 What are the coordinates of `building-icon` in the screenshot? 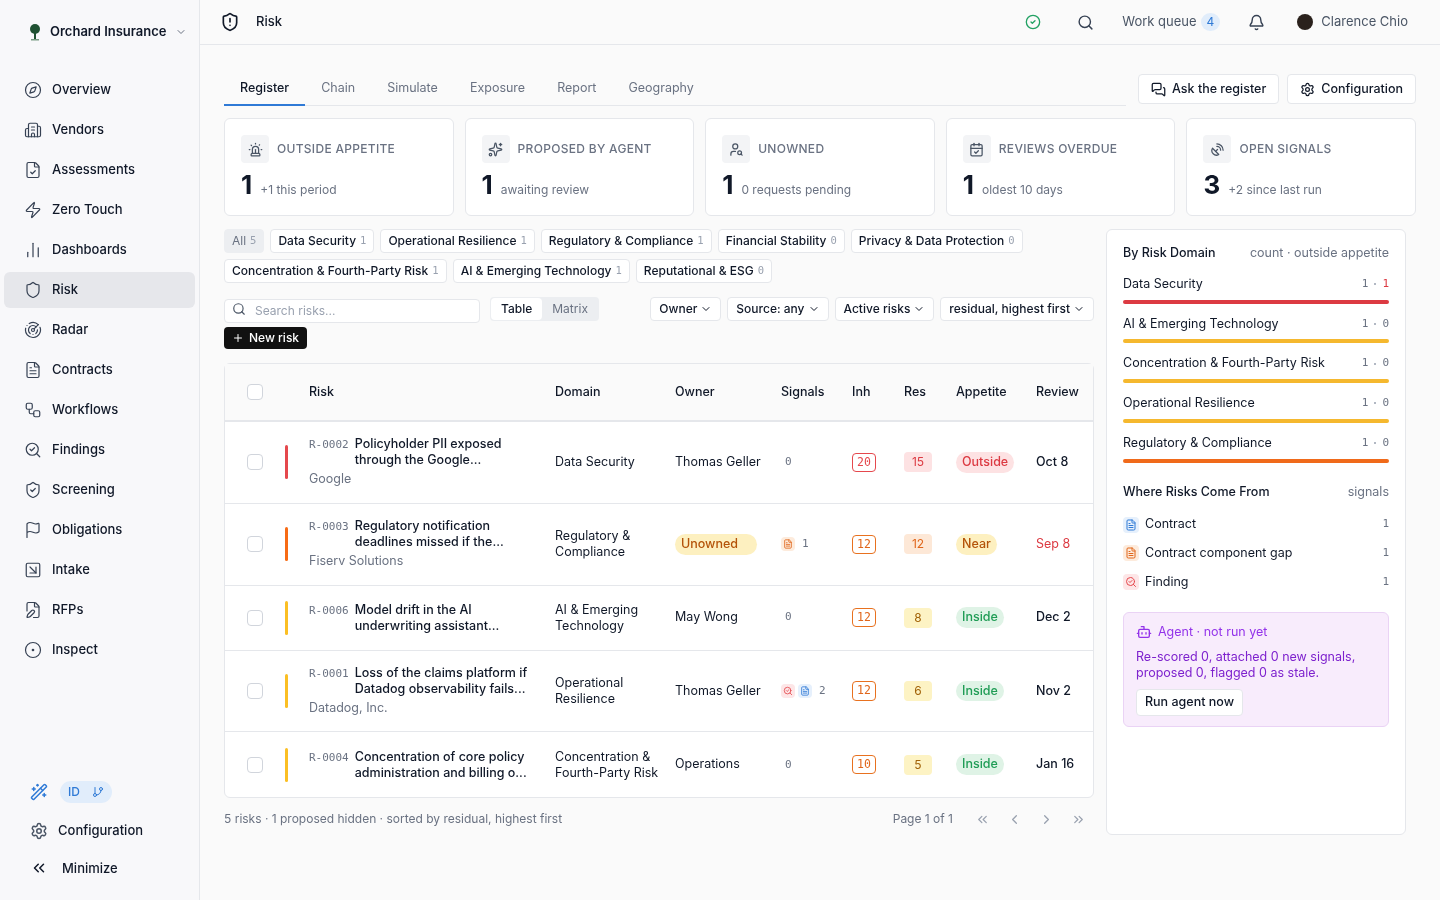 It's located at (33, 129).